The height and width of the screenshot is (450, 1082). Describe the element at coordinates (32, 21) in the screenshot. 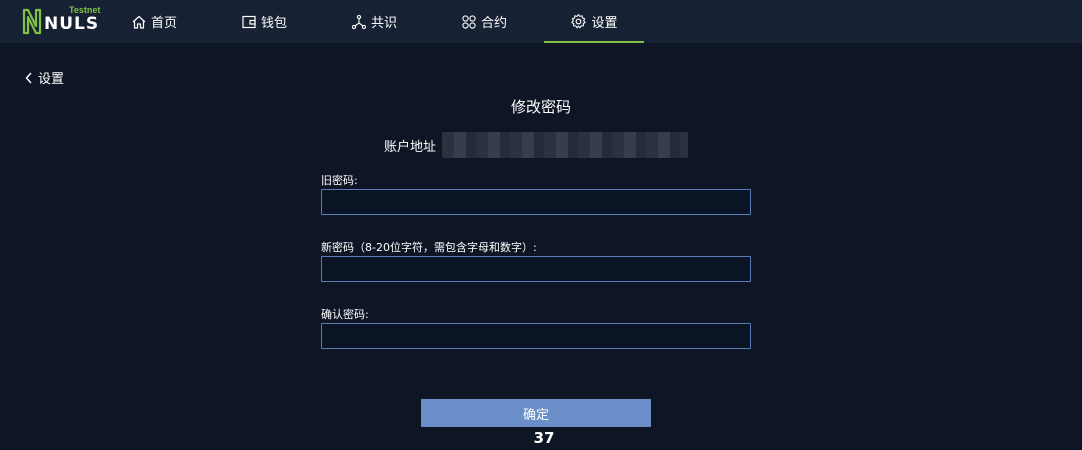

I see `nuls-logo-icon` at that location.